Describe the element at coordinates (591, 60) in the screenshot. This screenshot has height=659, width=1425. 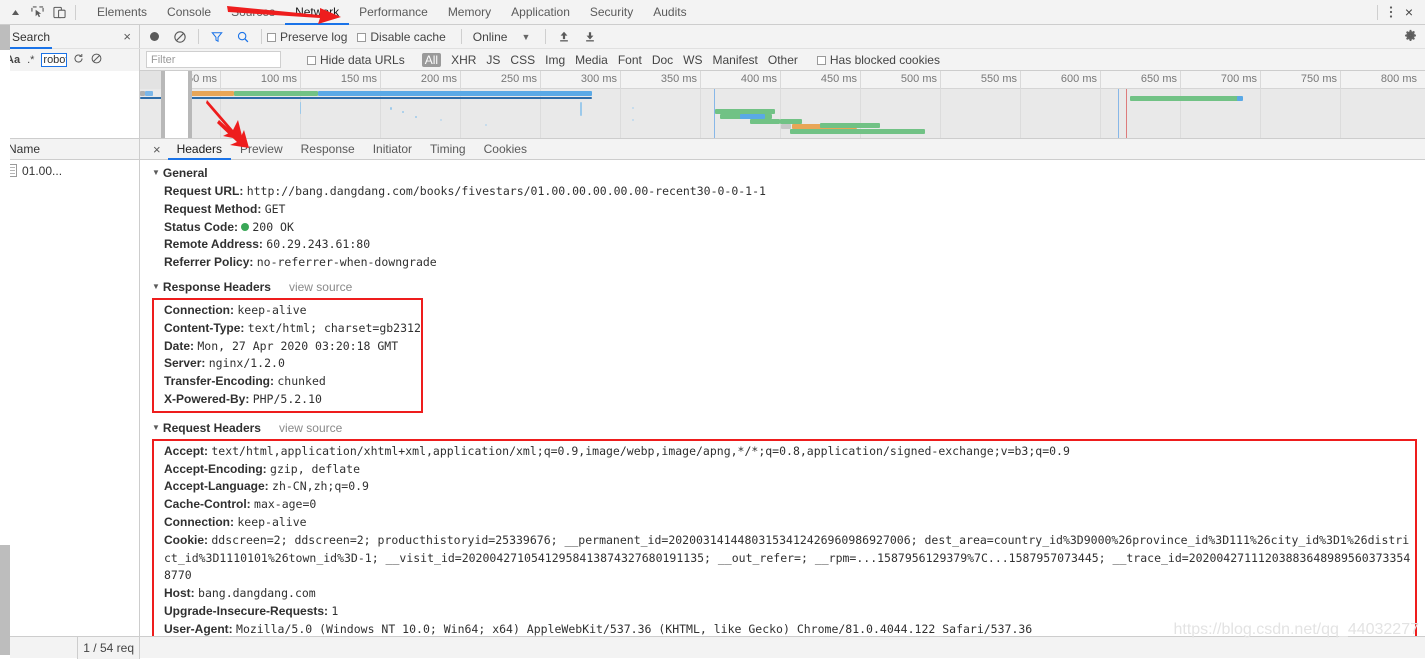
I see `filter-type-media: Media` at that location.